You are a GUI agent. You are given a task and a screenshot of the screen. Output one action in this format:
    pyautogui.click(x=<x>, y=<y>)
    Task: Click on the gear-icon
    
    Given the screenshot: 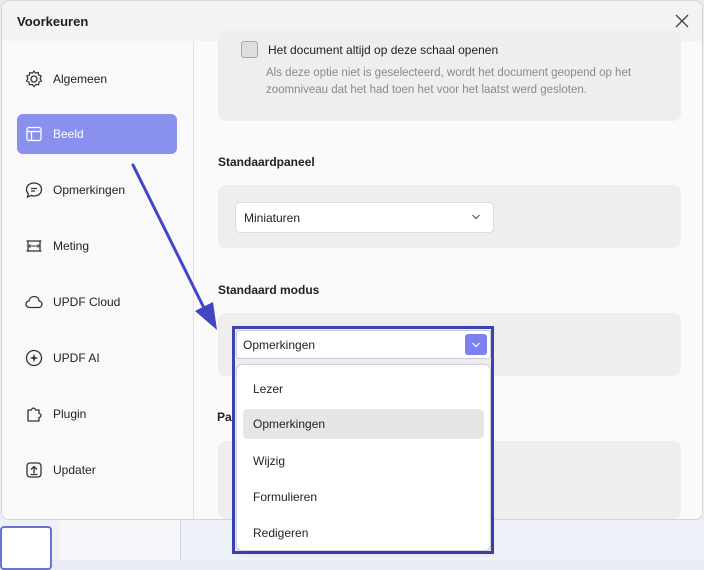 What is the action you would take?
    pyautogui.click(x=34, y=79)
    